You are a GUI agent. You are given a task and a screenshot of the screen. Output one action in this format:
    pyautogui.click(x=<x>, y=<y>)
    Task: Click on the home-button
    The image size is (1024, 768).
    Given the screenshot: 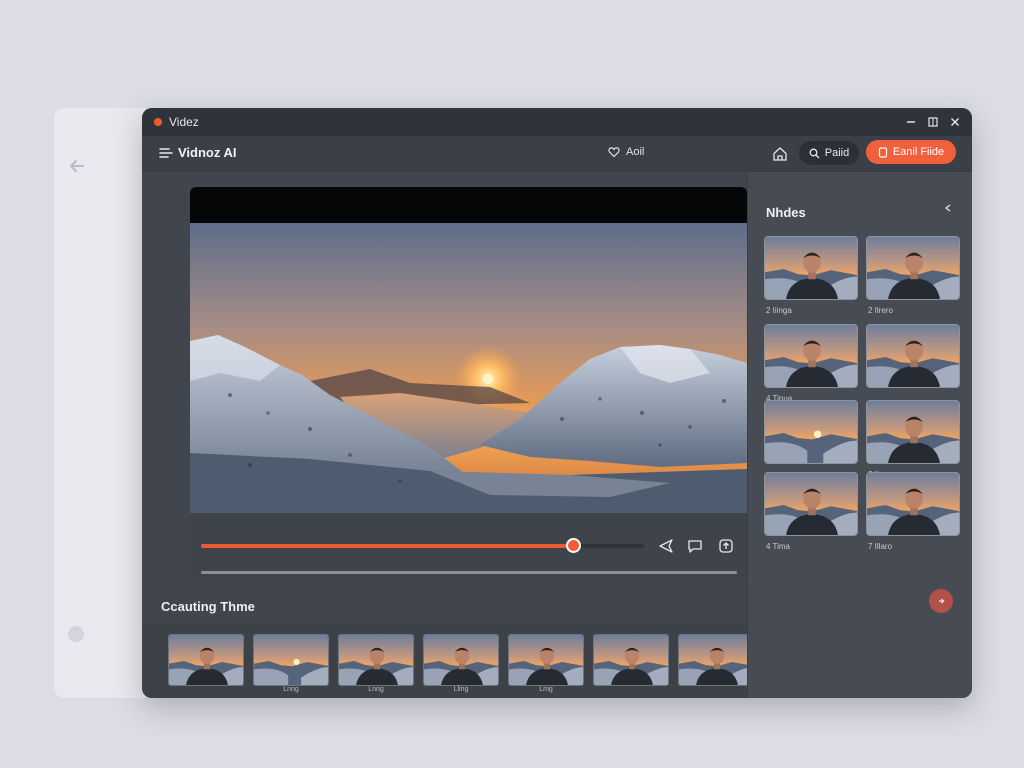 What is the action you would take?
    pyautogui.click(x=780, y=154)
    